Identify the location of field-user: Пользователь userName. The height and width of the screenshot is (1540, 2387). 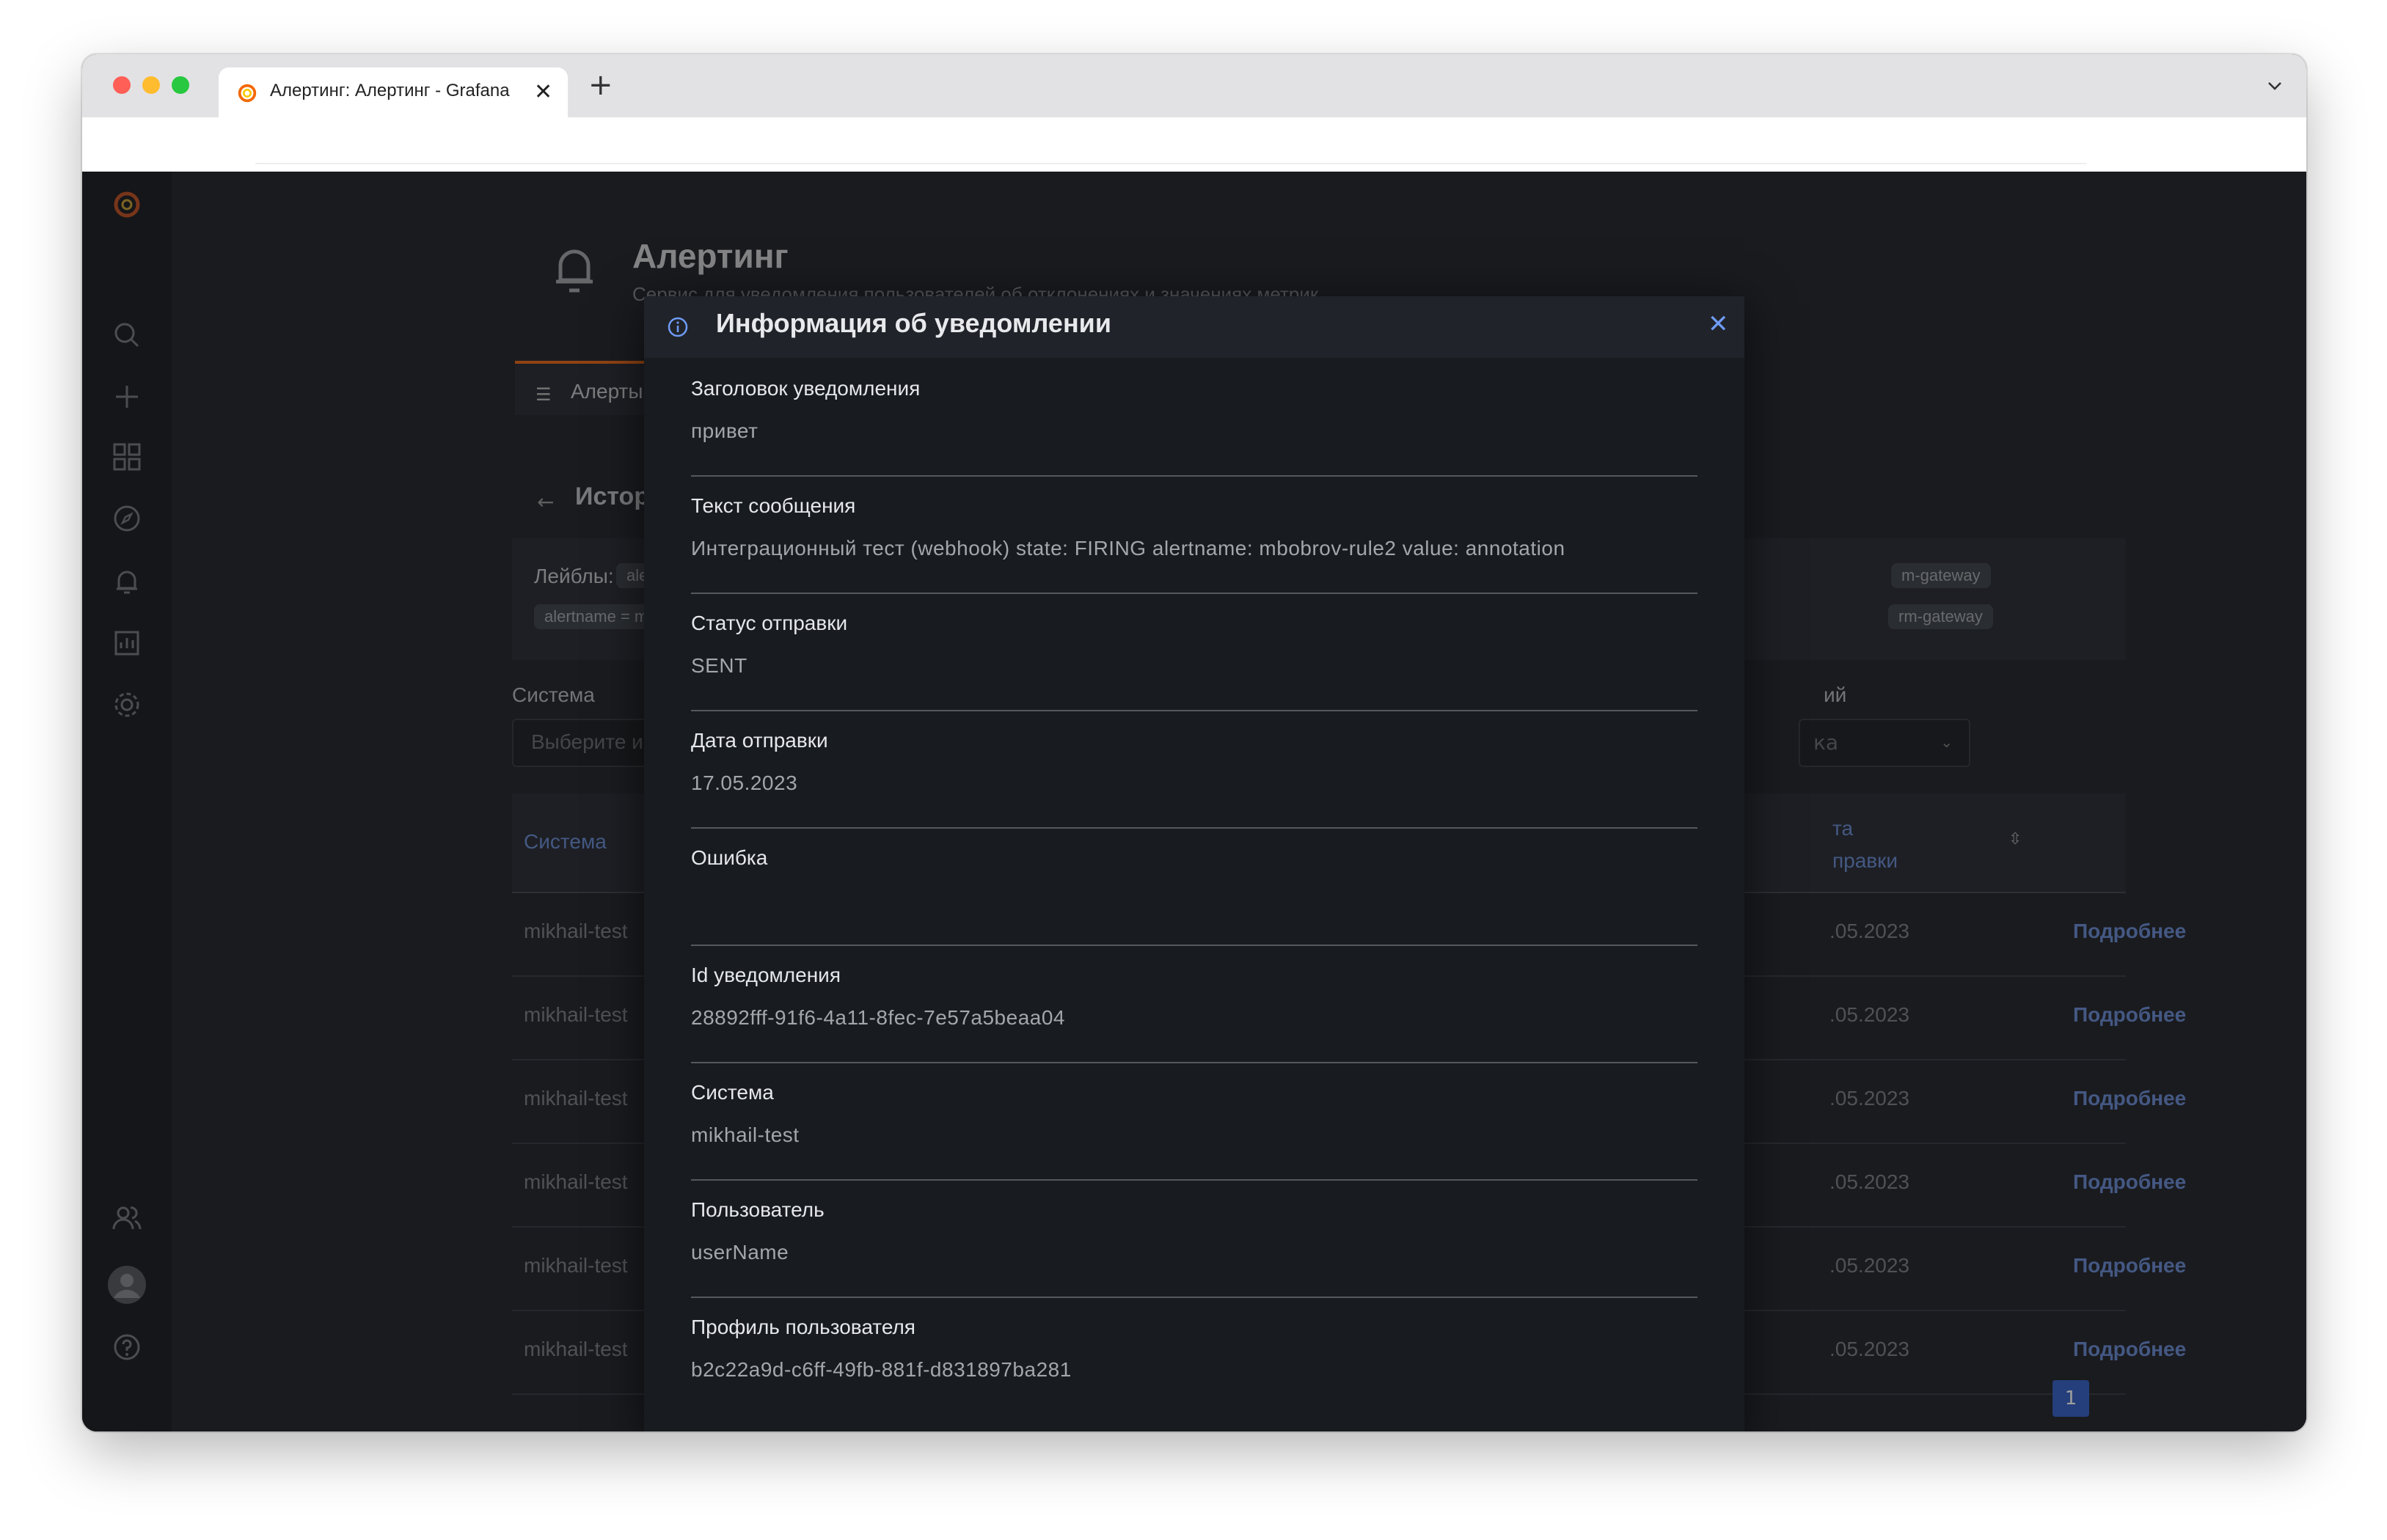
(1194, 1238).